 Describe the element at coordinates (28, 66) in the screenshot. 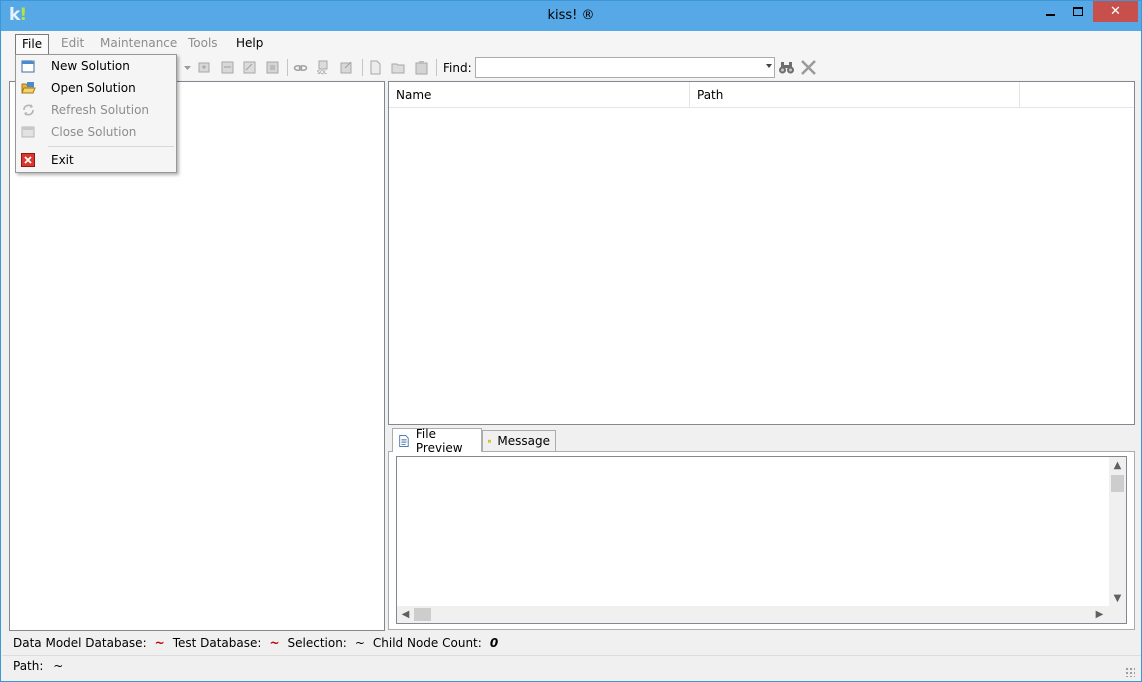

I see `new-solution-icon` at that location.